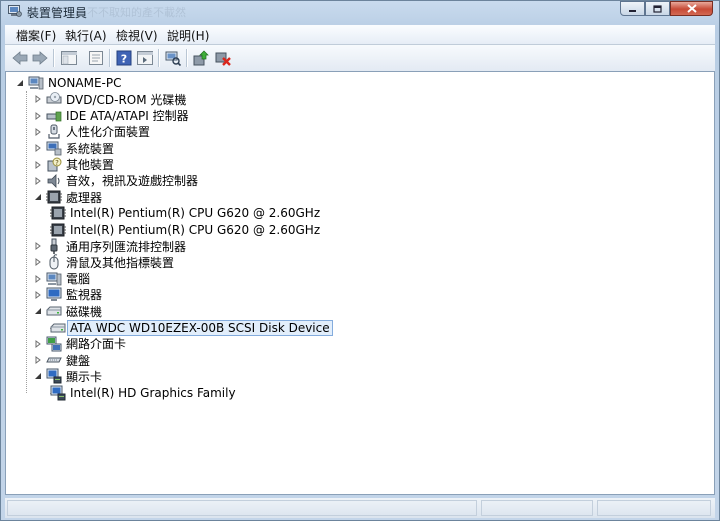 This screenshot has width=720, height=521. Describe the element at coordinates (360, 35) in the screenshot. I see `menu-bar: 檔案(F) 執行(A) 檢視(V) 說明(H)` at that location.